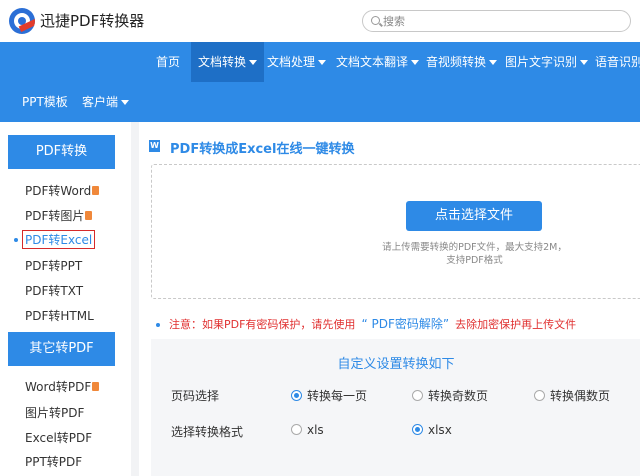 Image resolution: width=640 pixels, height=476 pixels. Describe the element at coordinates (375, 20) in the screenshot. I see `search-icon` at that location.